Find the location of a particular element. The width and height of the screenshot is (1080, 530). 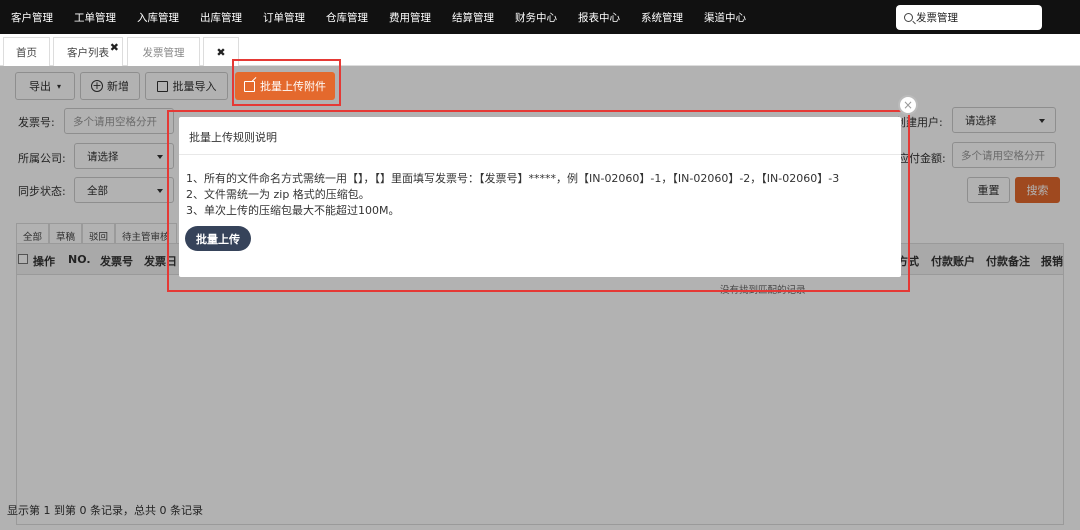

menu-system: 系统管理 is located at coordinates (662, 17).